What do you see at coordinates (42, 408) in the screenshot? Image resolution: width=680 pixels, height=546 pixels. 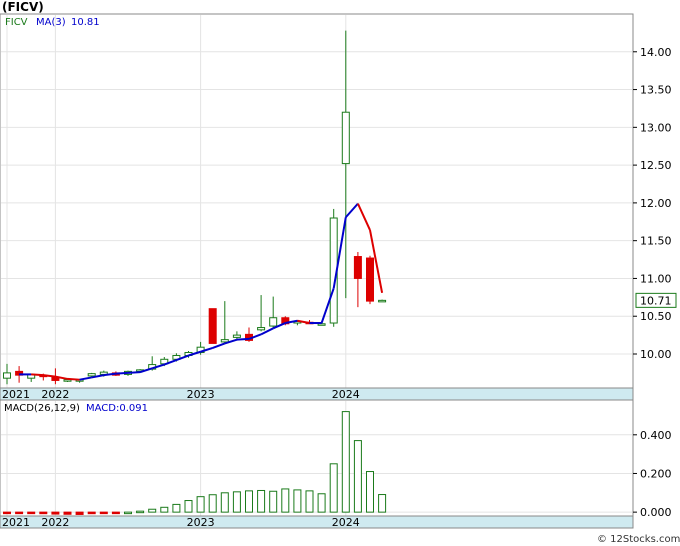 I see `macd-legend-label: MACD(26,12,9)` at bounding box center [42, 408].